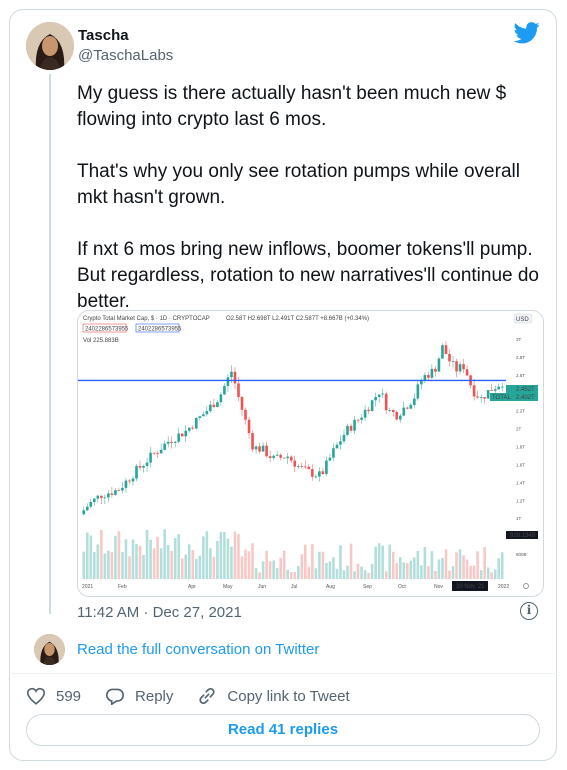 This screenshot has height=770, width=567. Describe the element at coordinates (520, 482) in the screenshot. I see `y-tick-label: 1.4T` at that location.